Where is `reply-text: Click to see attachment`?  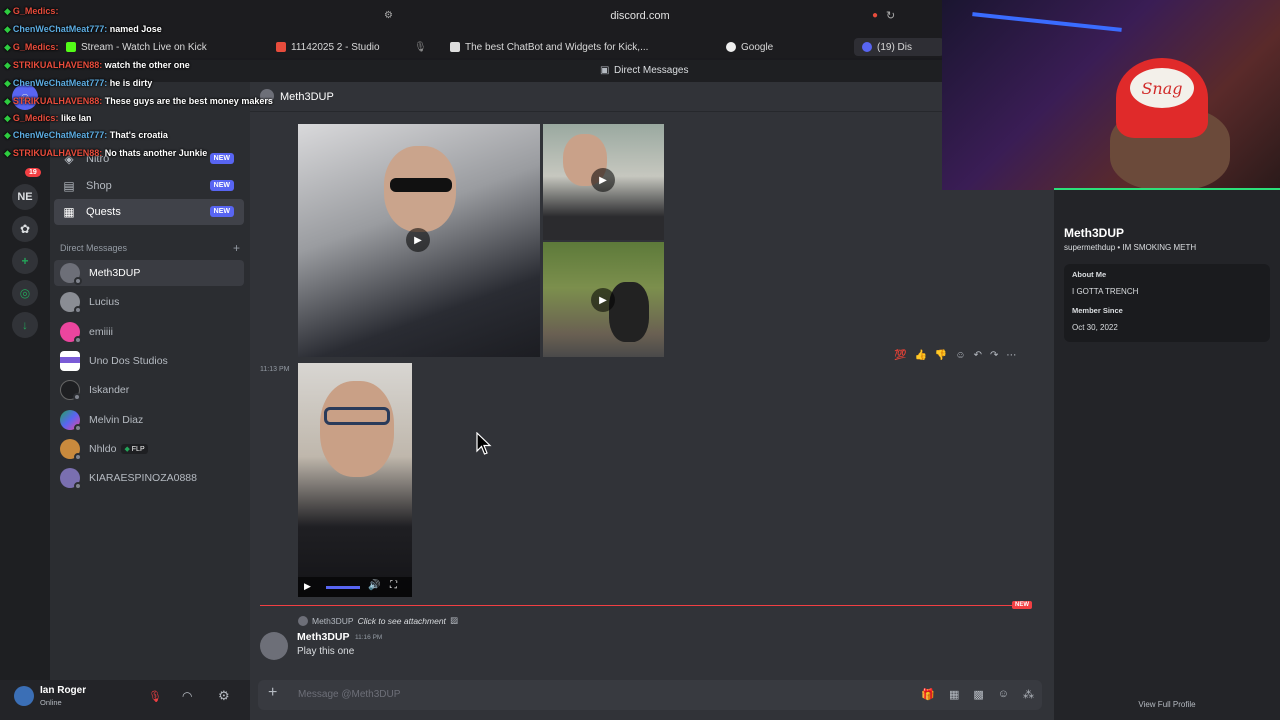 reply-text: Click to see attachment is located at coordinates (401, 620).